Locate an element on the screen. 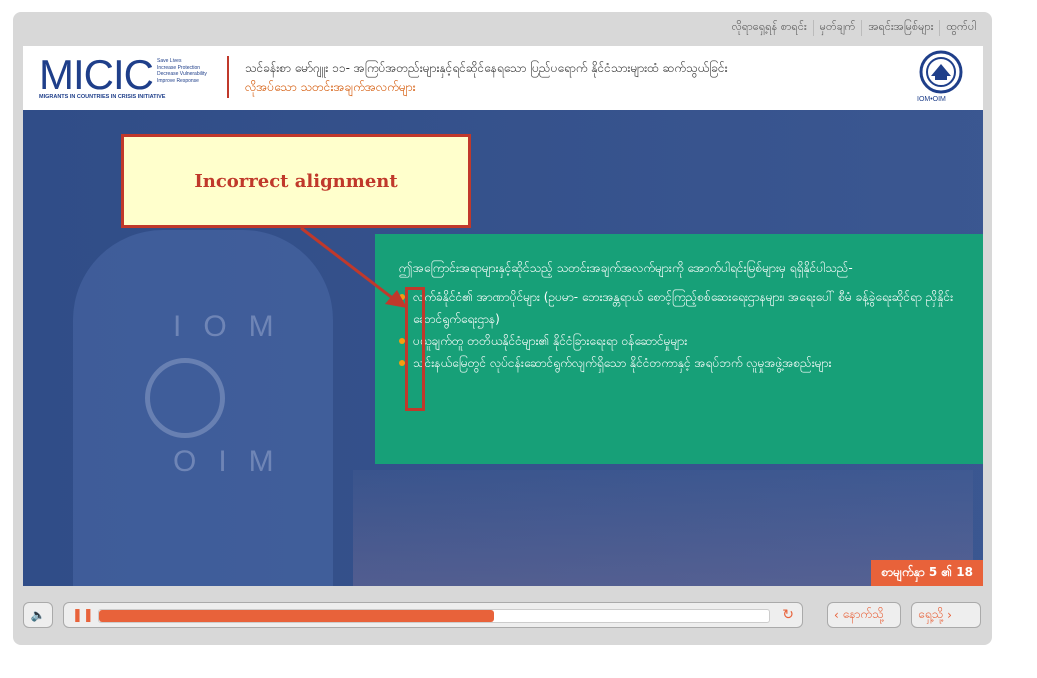  pause-icon: ❚❚ is located at coordinates (83, 615).